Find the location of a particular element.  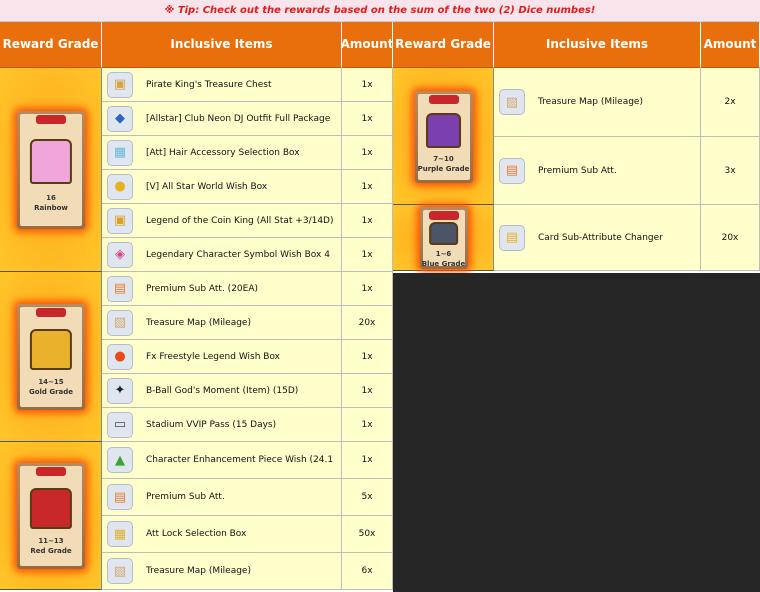

item-amount: 6x is located at coordinates (367, 571).